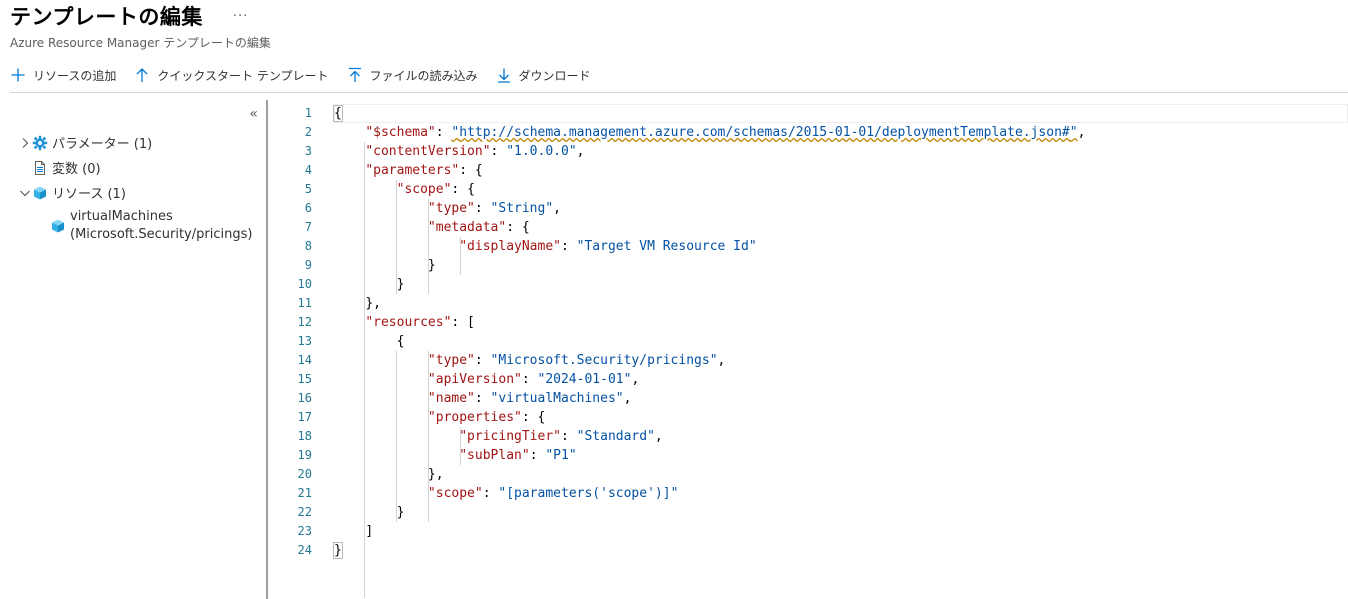 The image size is (1348, 599). What do you see at coordinates (253, 114) in the screenshot?
I see `collapse-pane-button: «` at bounding box center [253, 114].